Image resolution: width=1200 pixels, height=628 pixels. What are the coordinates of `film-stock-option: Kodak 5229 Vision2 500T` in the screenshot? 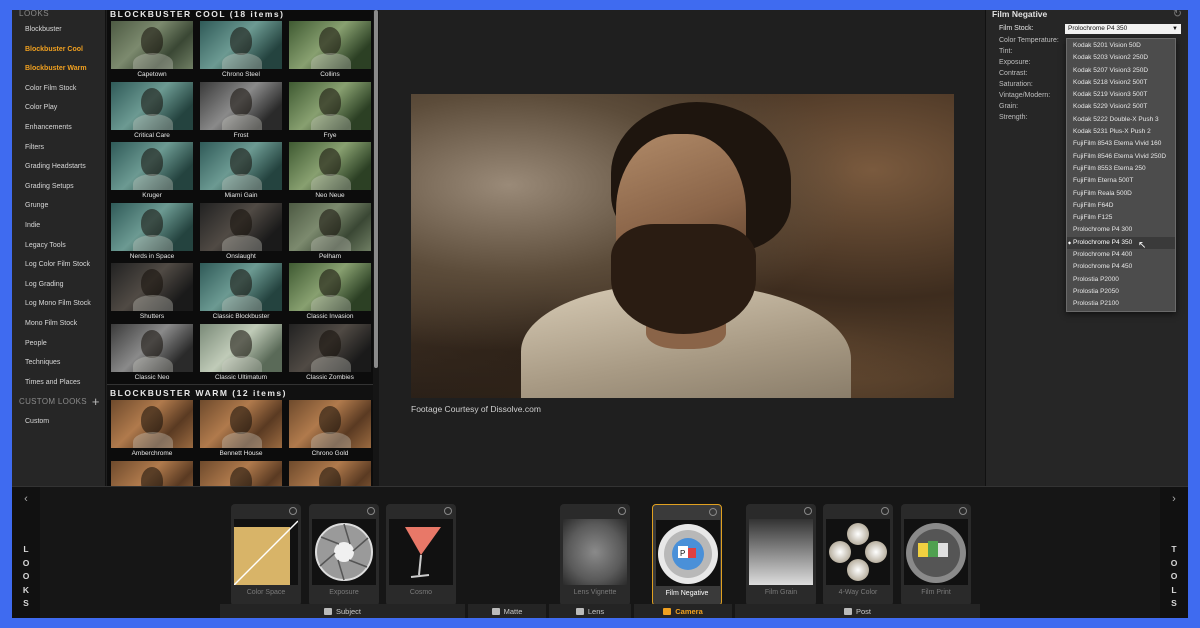 It's located at (1121, 107).